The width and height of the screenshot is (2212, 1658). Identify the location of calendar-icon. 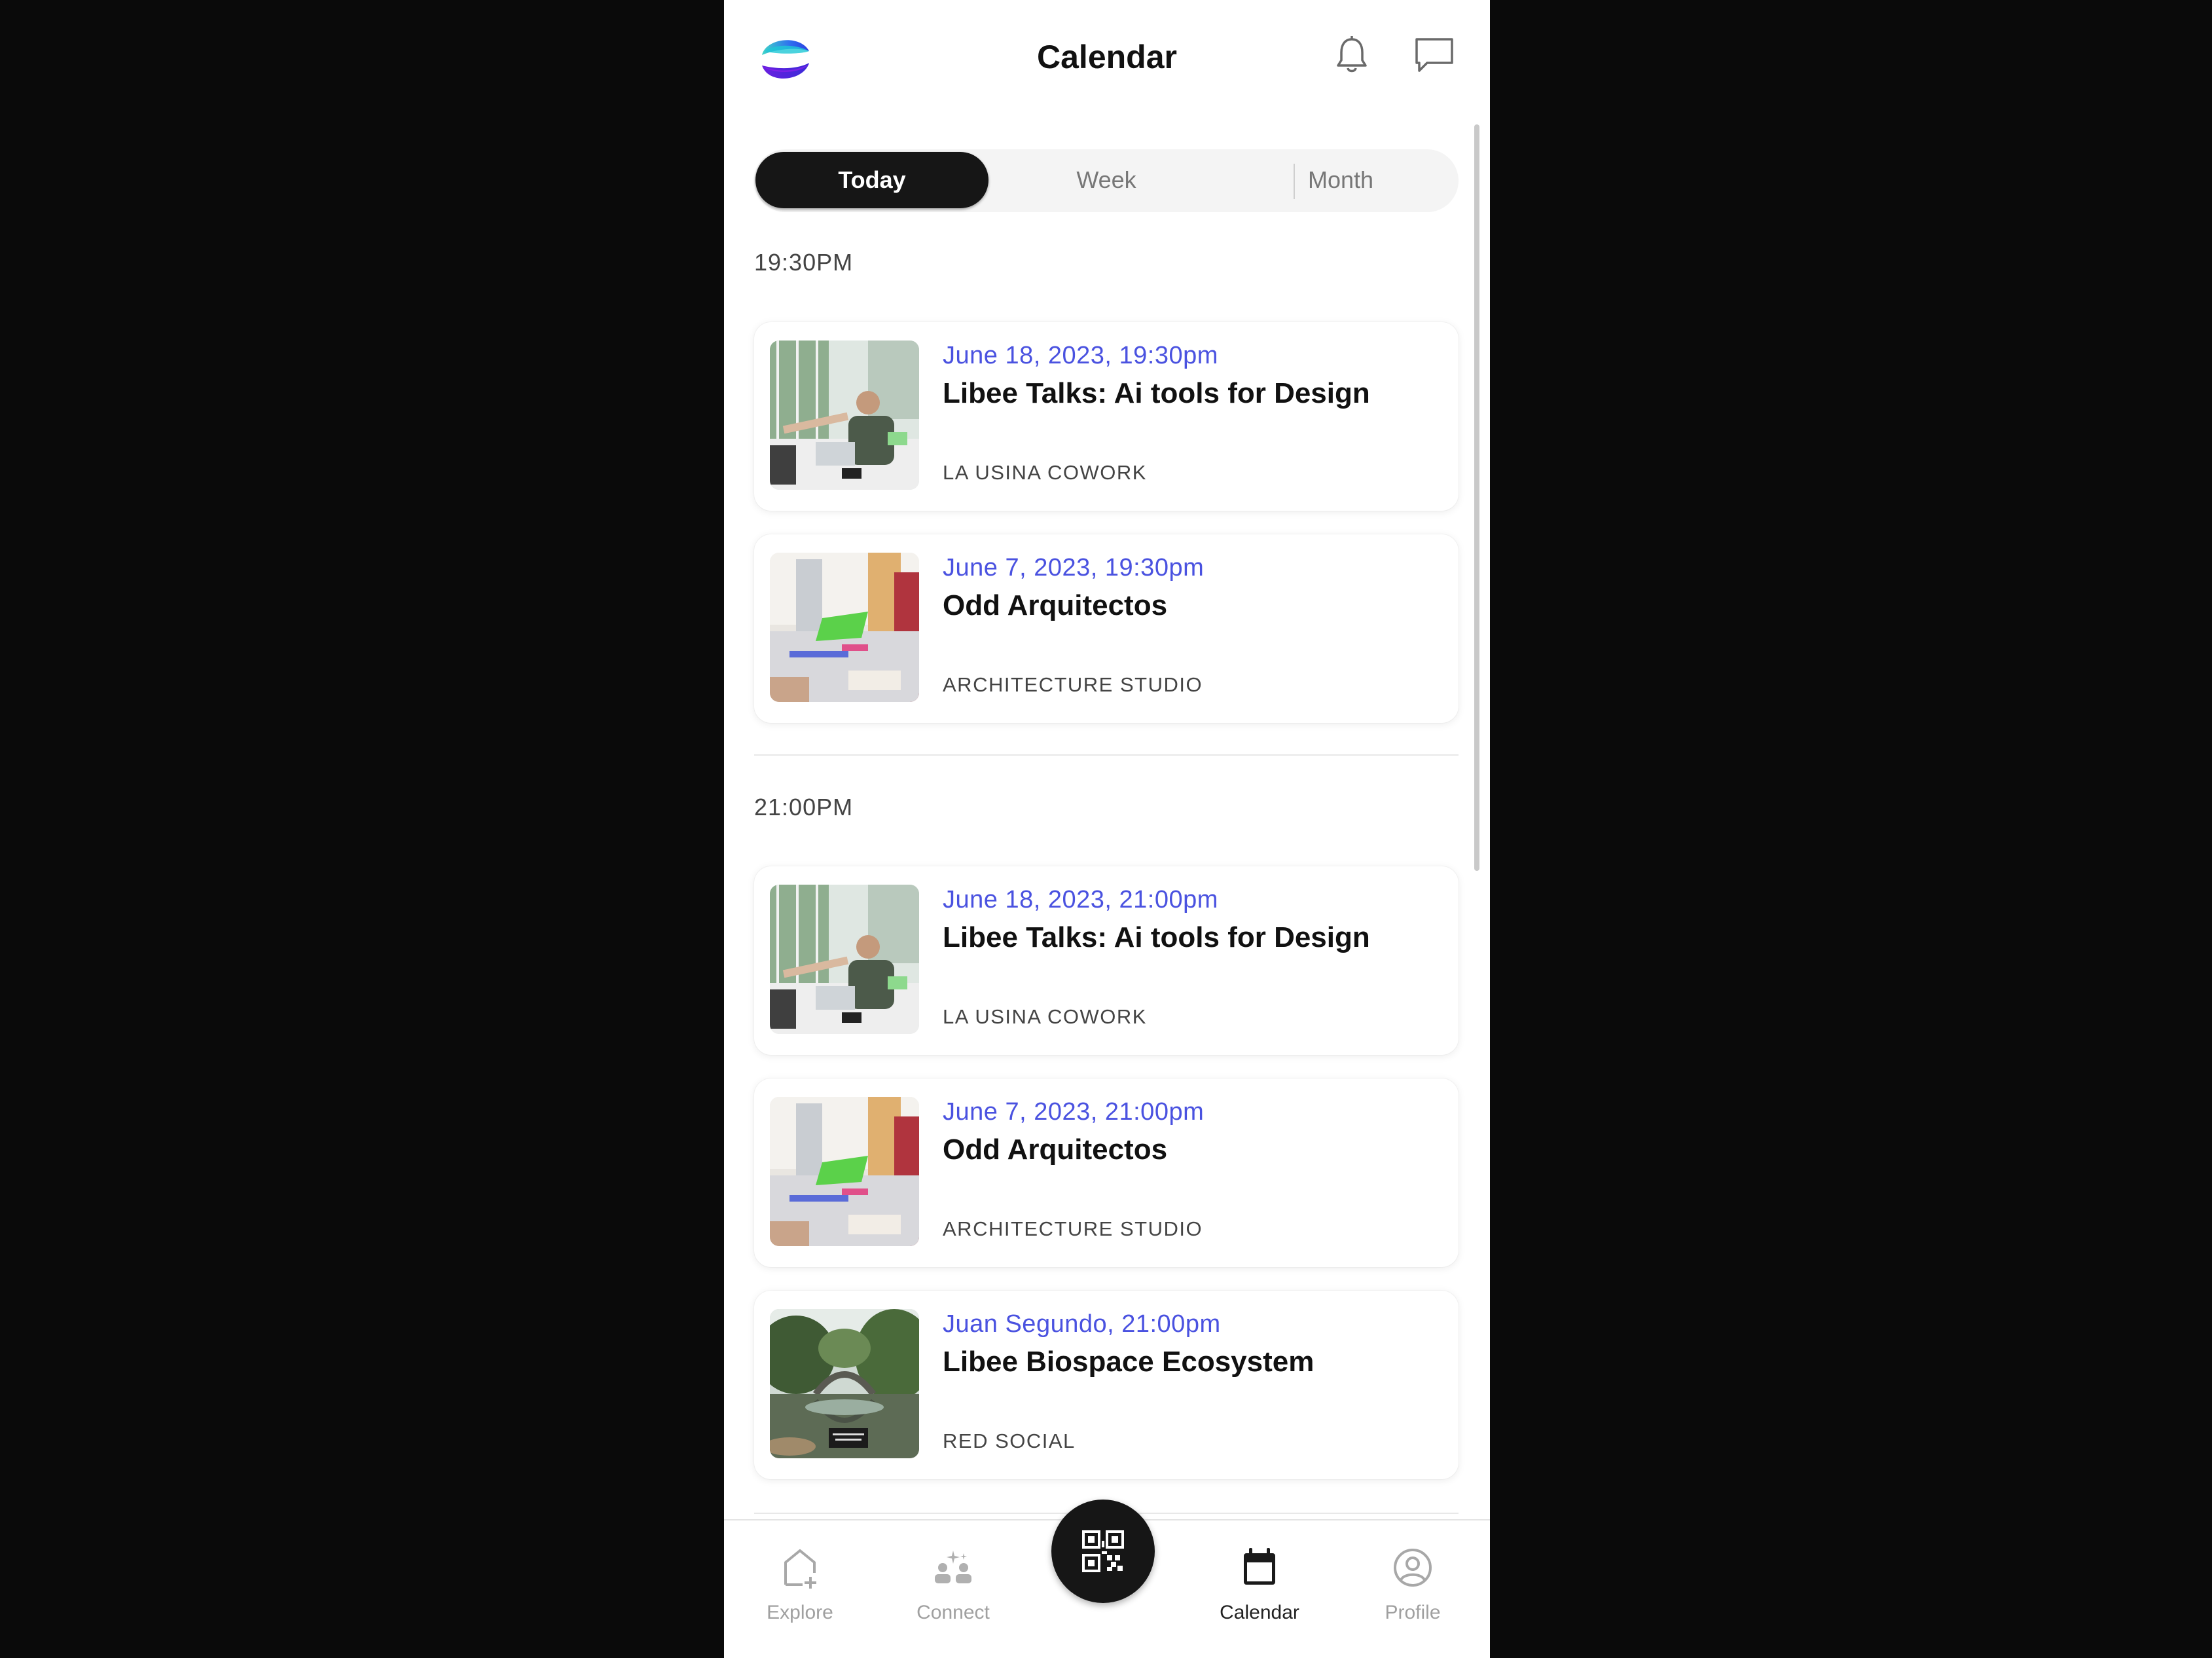
(1259, 1567).